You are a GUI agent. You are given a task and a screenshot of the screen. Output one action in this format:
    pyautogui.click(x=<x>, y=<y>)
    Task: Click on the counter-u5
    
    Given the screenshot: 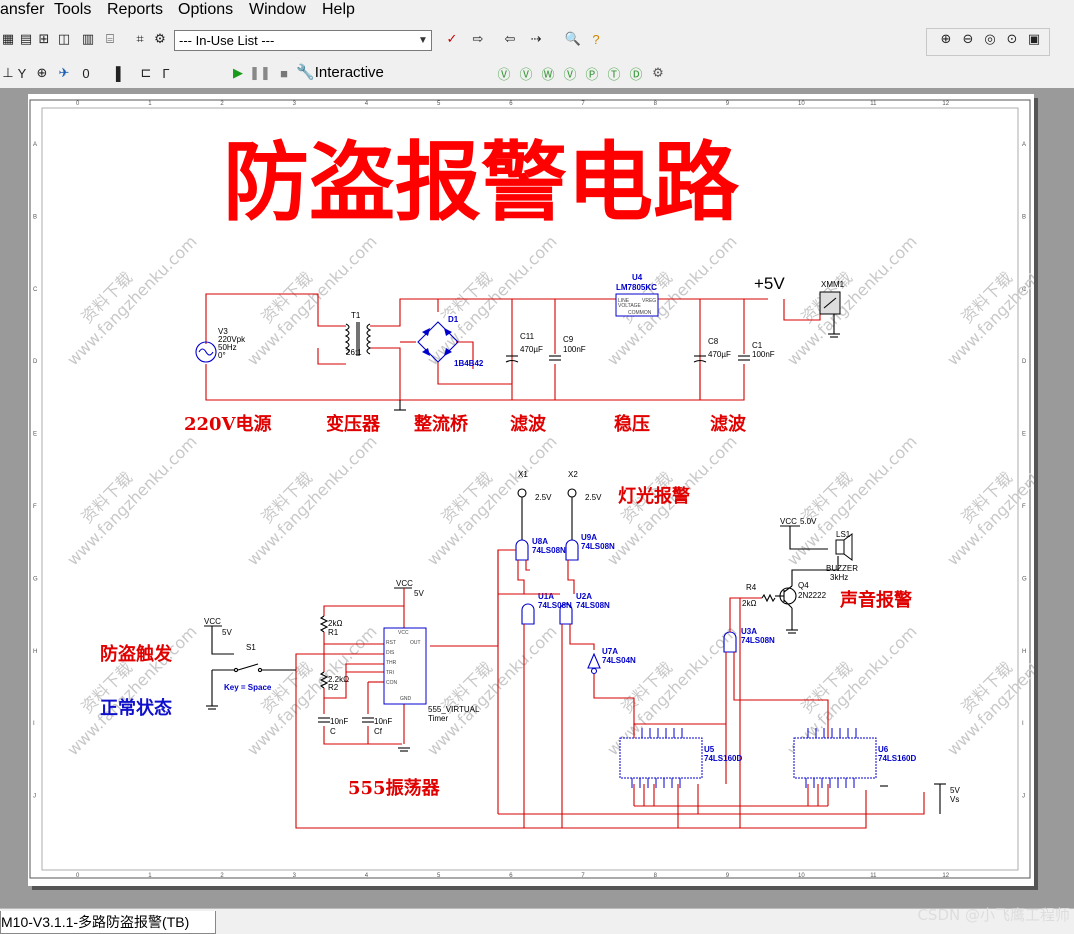 What is the action you would take?
    pyautogui.click(x=661, y=758)
    